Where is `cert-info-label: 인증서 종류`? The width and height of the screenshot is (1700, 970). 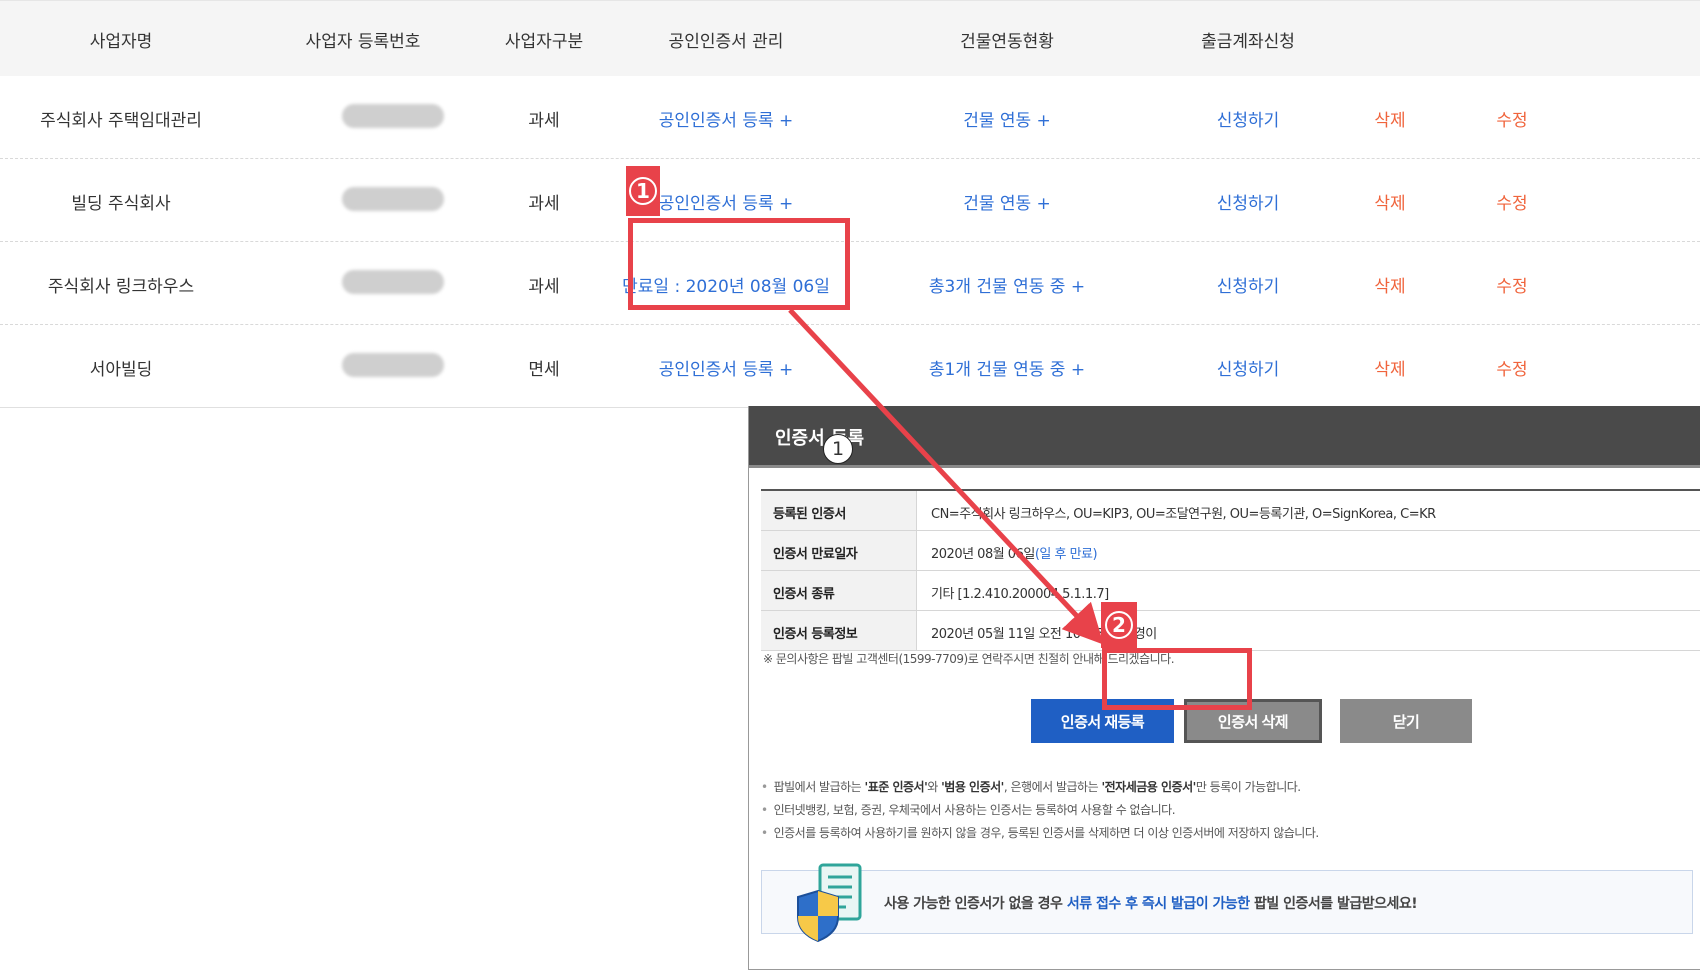 cert-info-label: 인증서 종류 is located at coordinates (839, 590).